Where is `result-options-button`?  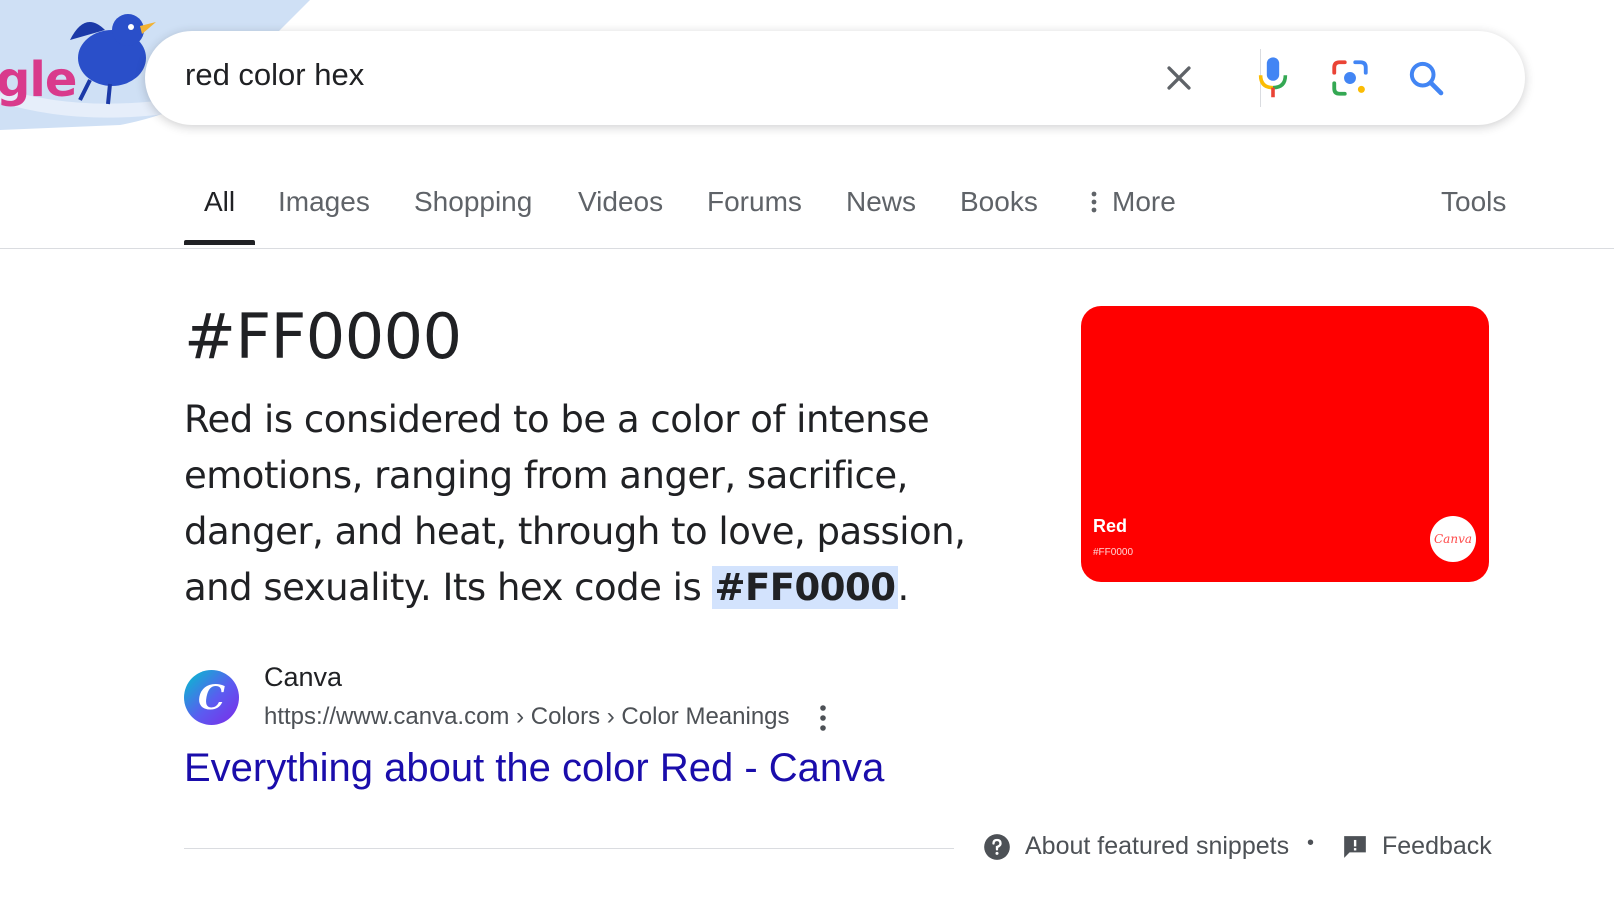
result-options-button is located at coordinates (823, 718).